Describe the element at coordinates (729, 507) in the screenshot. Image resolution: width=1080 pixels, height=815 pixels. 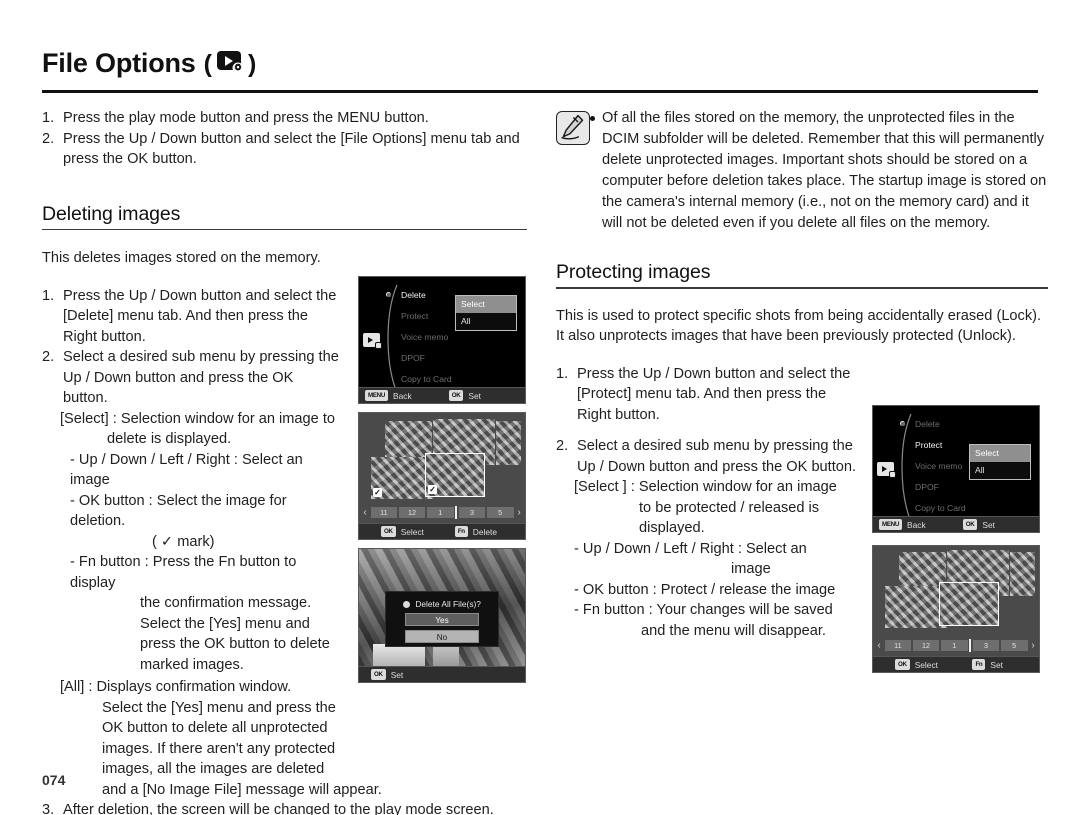
I see `protect-select-line-2: to be protected / released is` at that location.